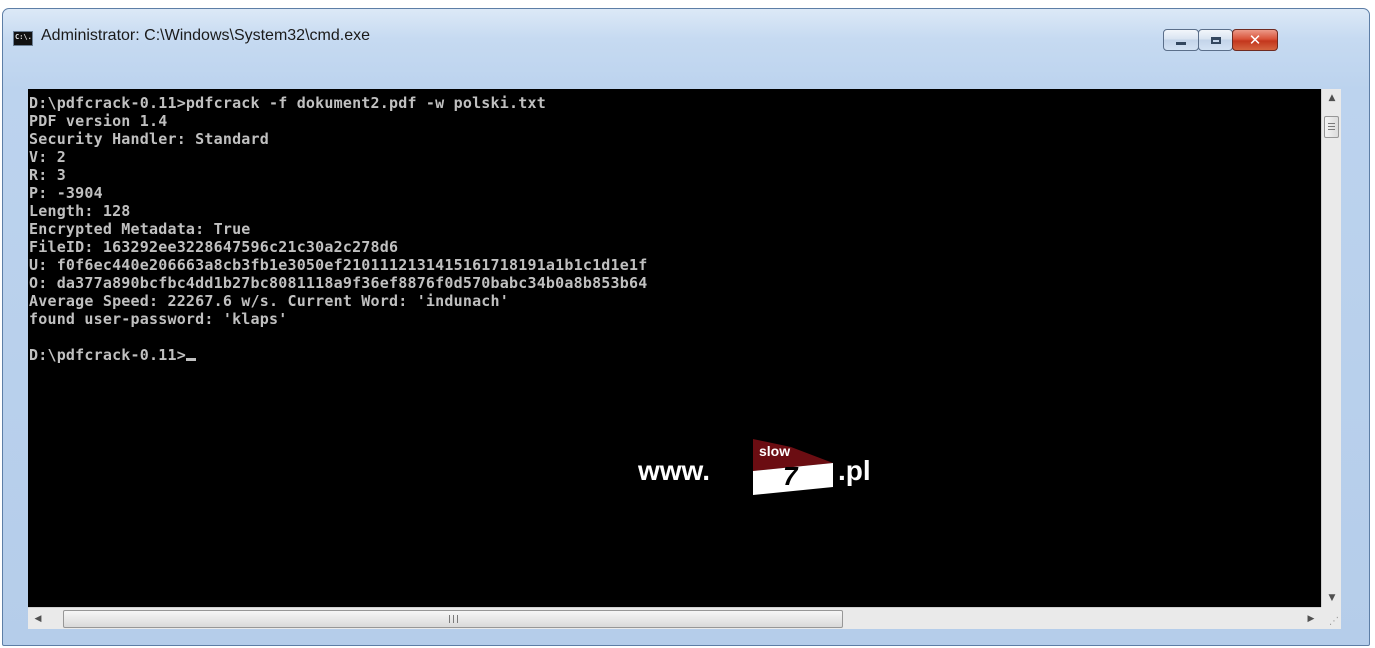 This screenshot has height=648, width=1375. What do you see at coordinates (107, 355) in the screenshot?
I see `prompt-text: D:\pdfcrack-0.11>` at bounding box center [107, 355].